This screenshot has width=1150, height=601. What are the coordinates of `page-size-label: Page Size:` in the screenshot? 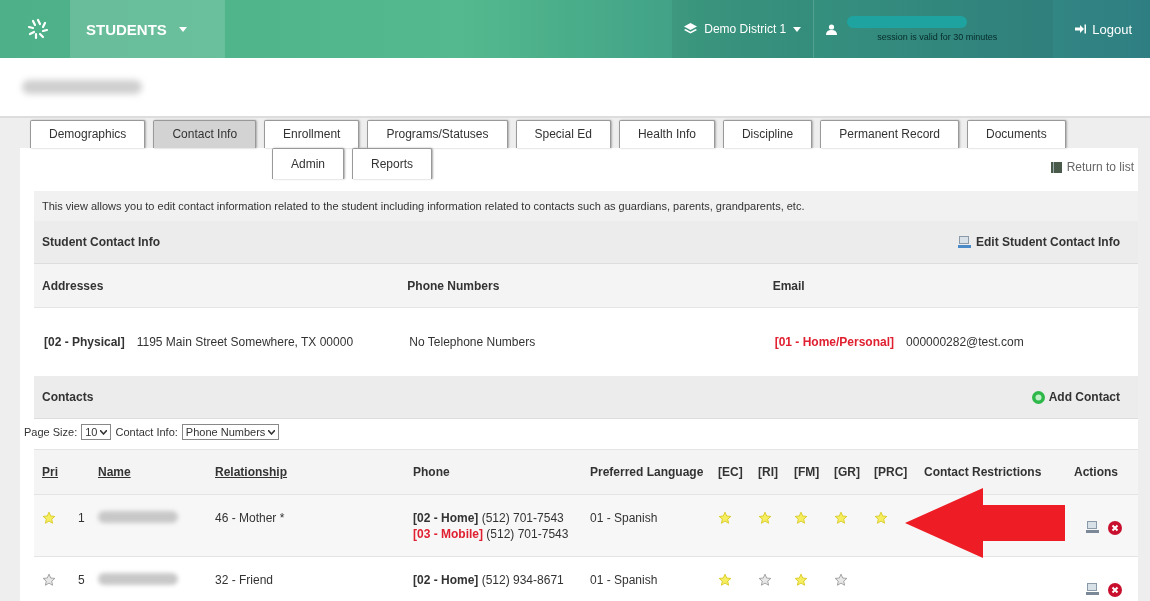 It's located at (51, 432).